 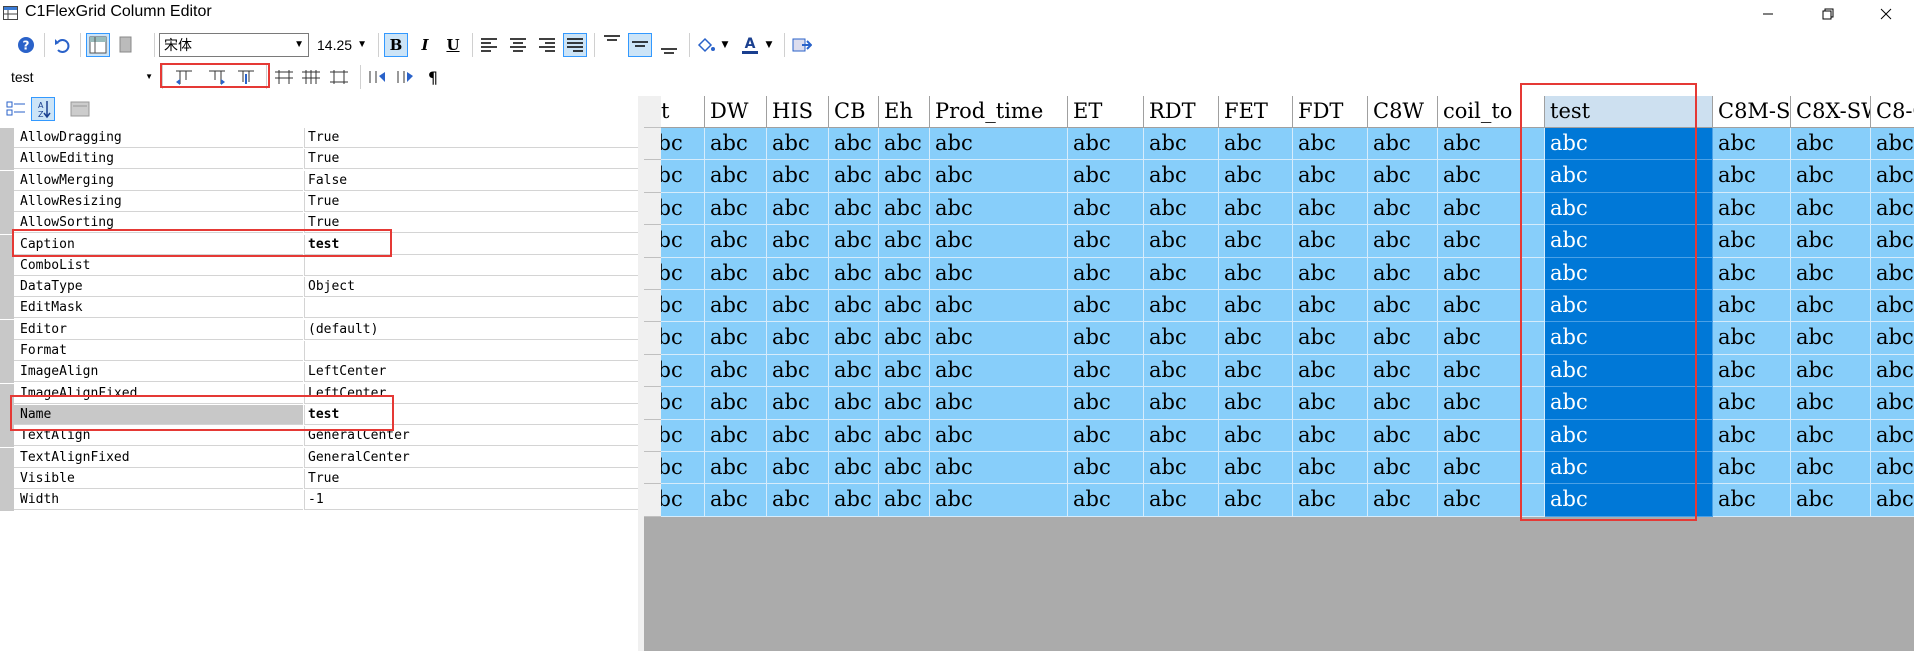 What do you see at coordinates (158, 266) in the screenshot?
I see `property-name: ComboList` at bounding box center [158, 266].